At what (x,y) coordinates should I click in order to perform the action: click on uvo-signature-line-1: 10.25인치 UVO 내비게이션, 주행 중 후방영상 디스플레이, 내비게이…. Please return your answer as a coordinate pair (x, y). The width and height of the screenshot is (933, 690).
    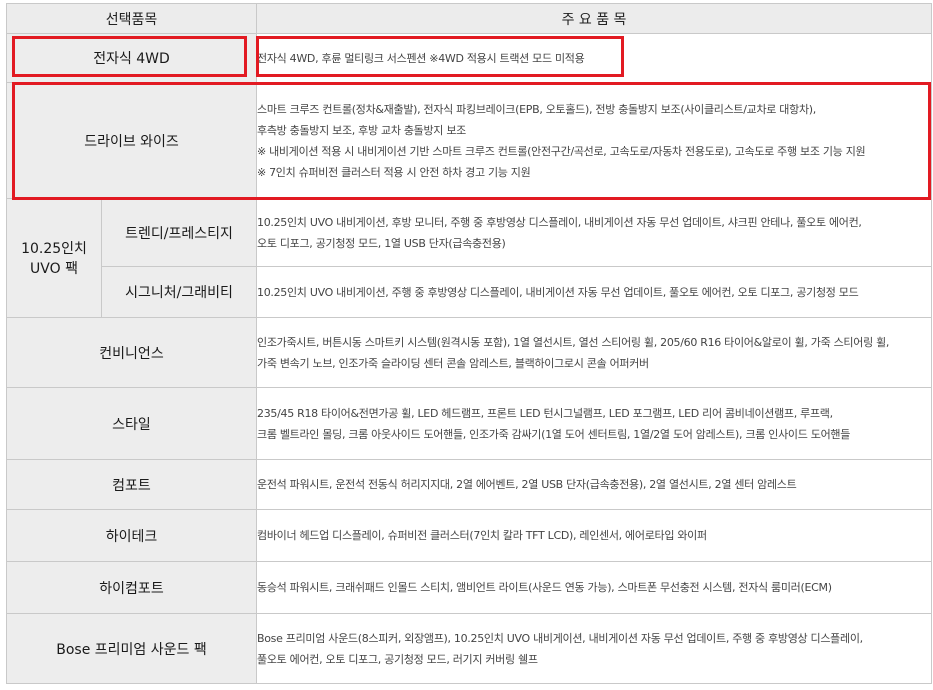
    Looking at the image, I should click on (558, 292).